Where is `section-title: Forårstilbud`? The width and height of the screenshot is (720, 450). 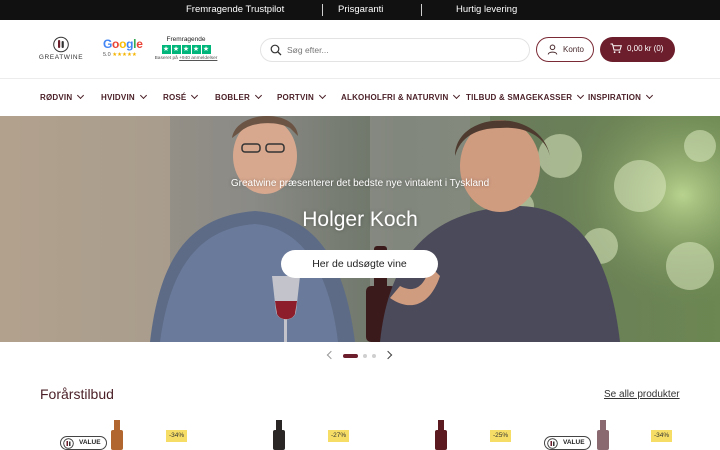 section-title: Forårstilbud is located at coordinates (77, 394).